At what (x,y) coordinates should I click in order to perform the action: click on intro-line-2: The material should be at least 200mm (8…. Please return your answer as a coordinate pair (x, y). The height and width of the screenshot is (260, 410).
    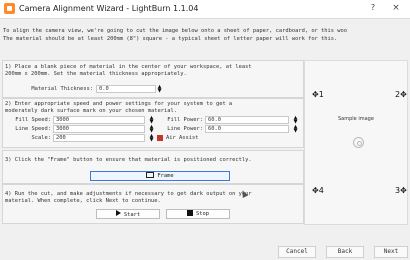
    Looking at the image, I should click on (170, 38).